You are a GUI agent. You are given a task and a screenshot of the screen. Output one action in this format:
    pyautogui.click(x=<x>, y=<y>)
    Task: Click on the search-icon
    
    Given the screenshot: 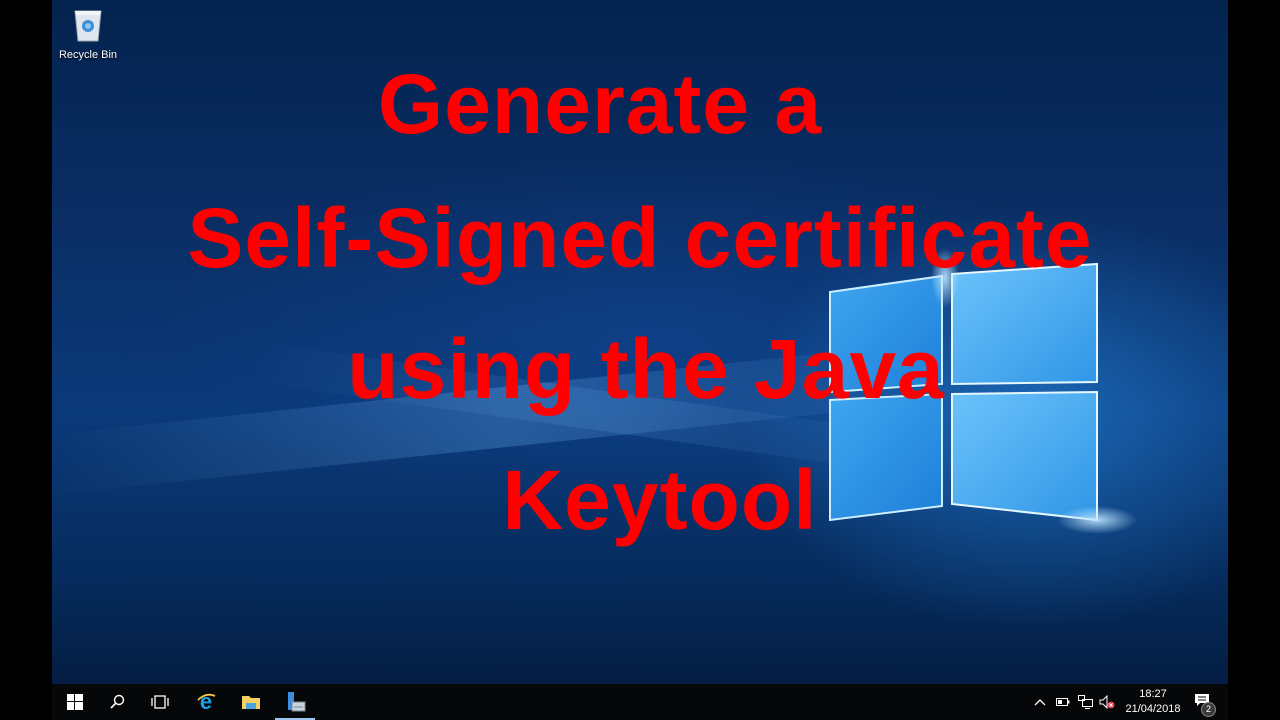 What is the action you would take?
    pyautogui.click(x=117, y=701)
    